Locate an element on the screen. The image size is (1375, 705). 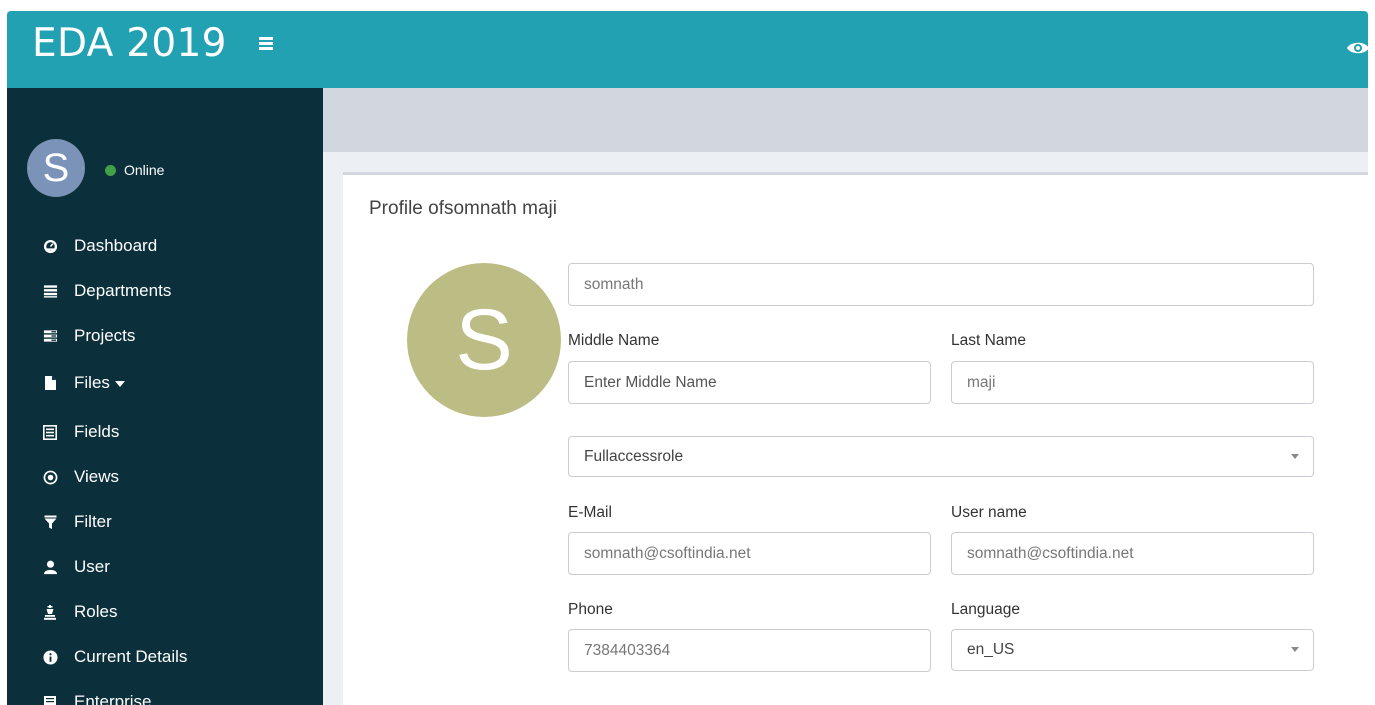
brand-title: EDA 2019 is located at coordinates (129, 43).